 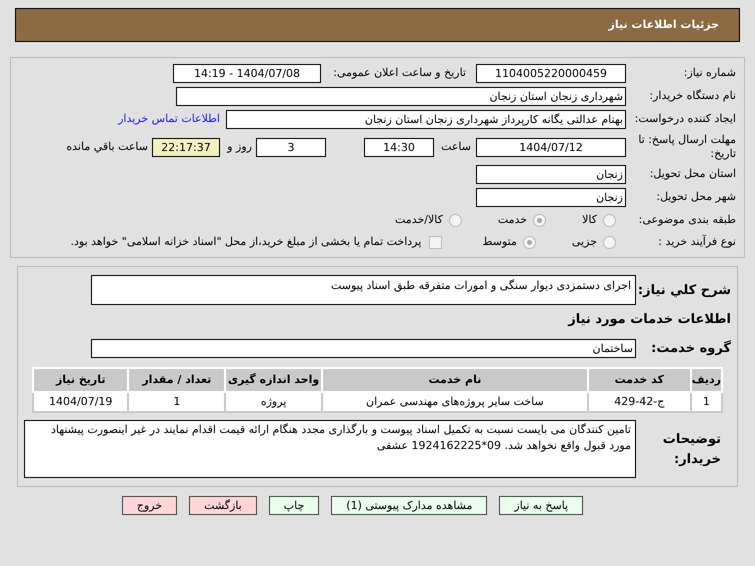 What do you see at coordinates (80, 402) in the screenshot?
I see `table-cell: 1404/07/19` at bounding box center [80, 402].